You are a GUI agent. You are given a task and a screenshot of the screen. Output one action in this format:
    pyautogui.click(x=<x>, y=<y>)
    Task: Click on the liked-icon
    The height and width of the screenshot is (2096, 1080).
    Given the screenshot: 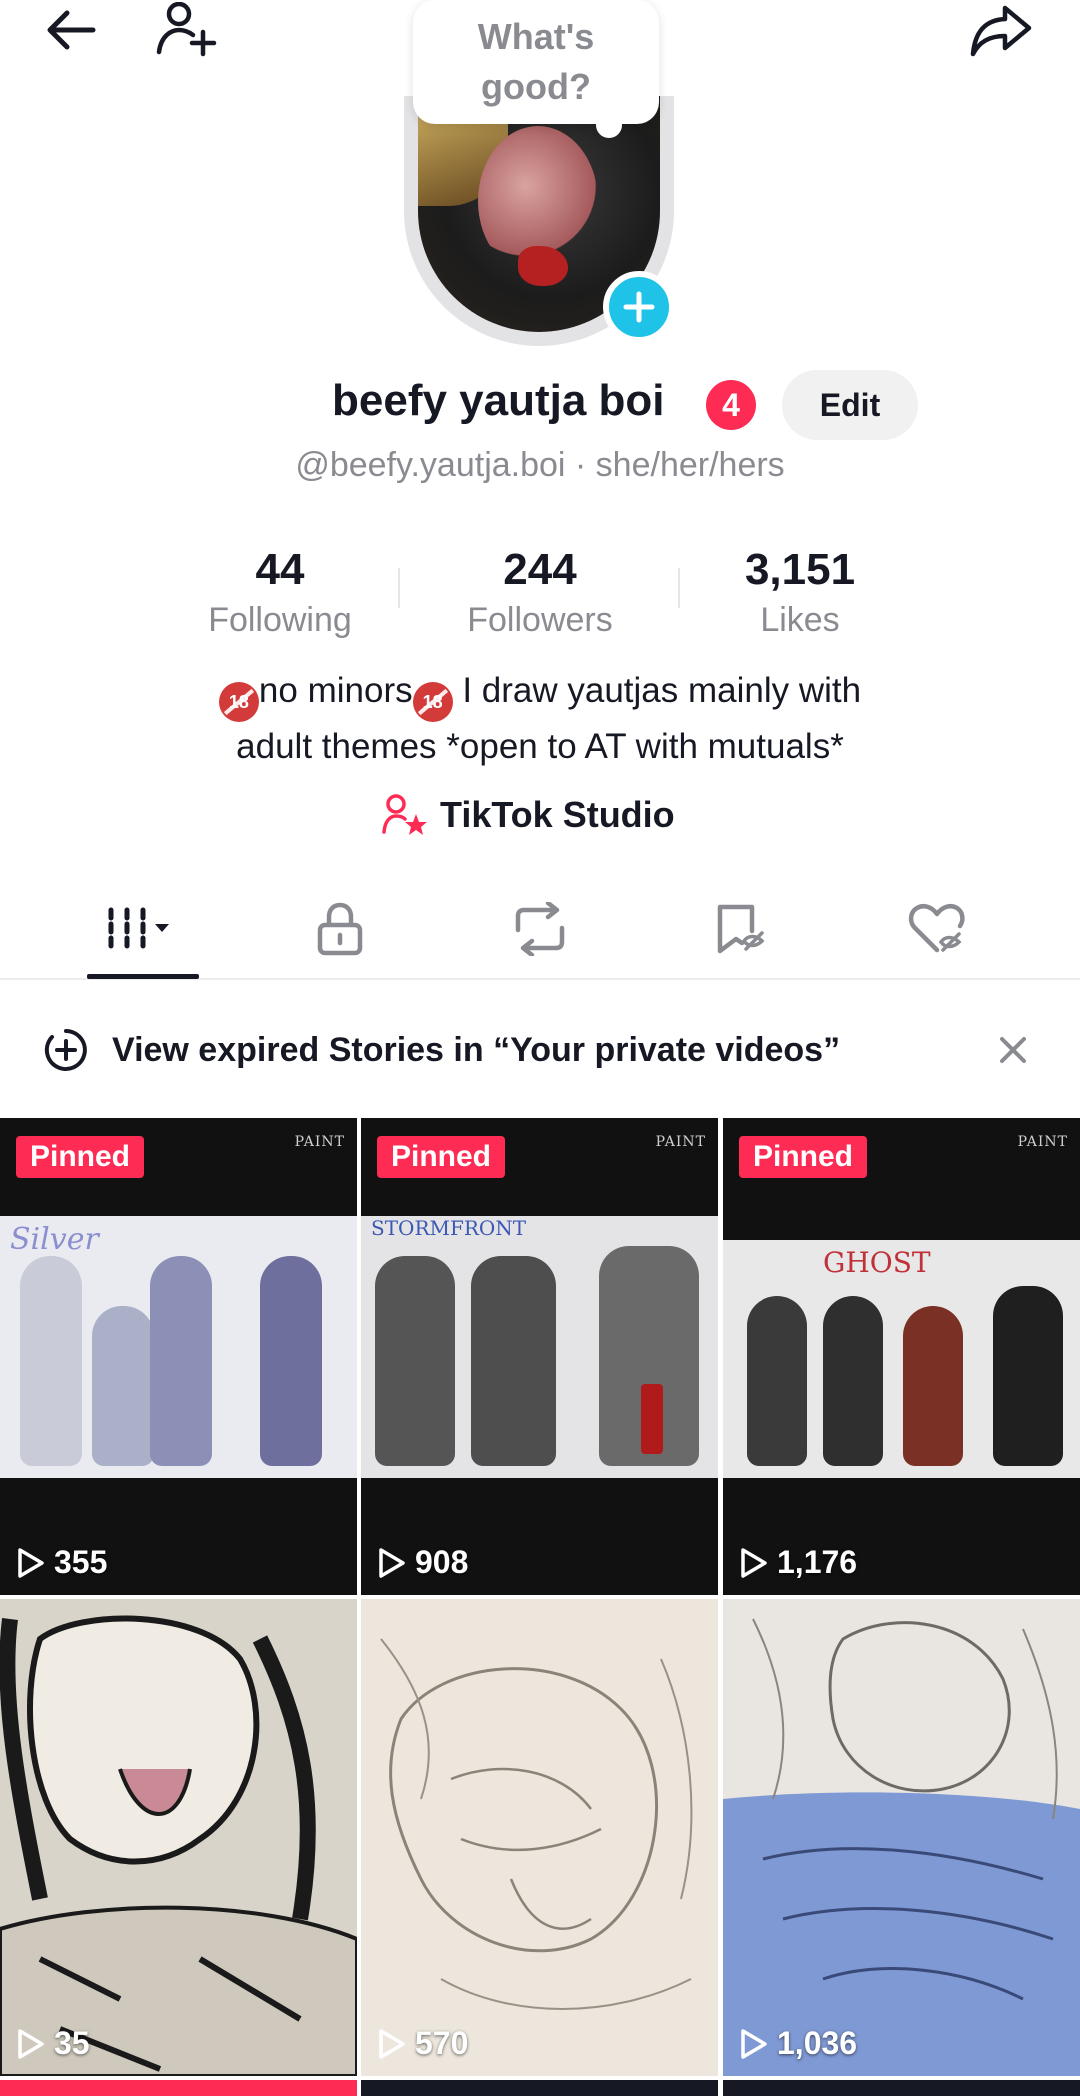 What is the action you would take?
    pyautogui.click(x=936, y=928)
    